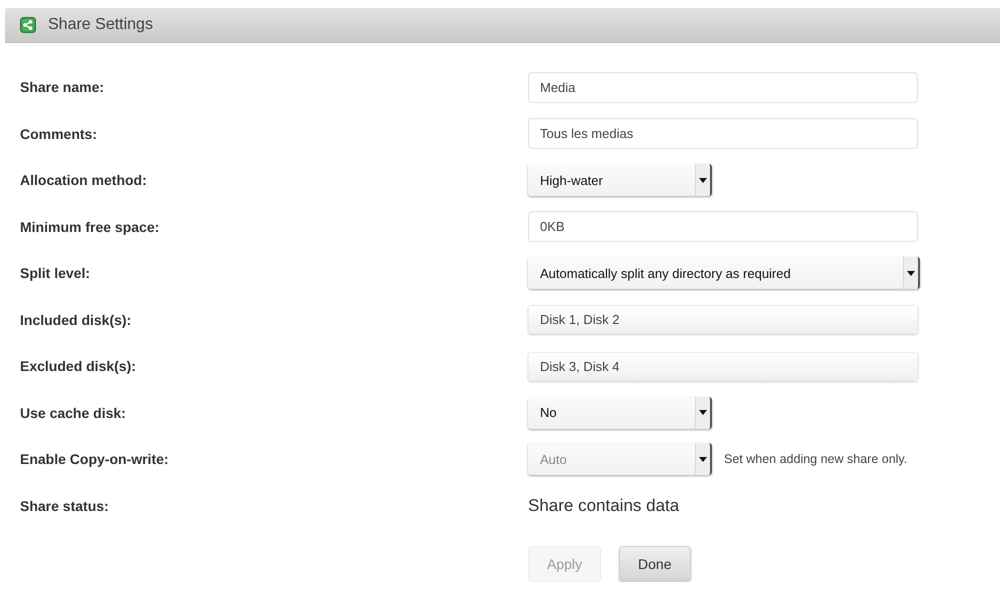  I want to click on field-label: Enable Copy-on-write:, so click(95, 459).